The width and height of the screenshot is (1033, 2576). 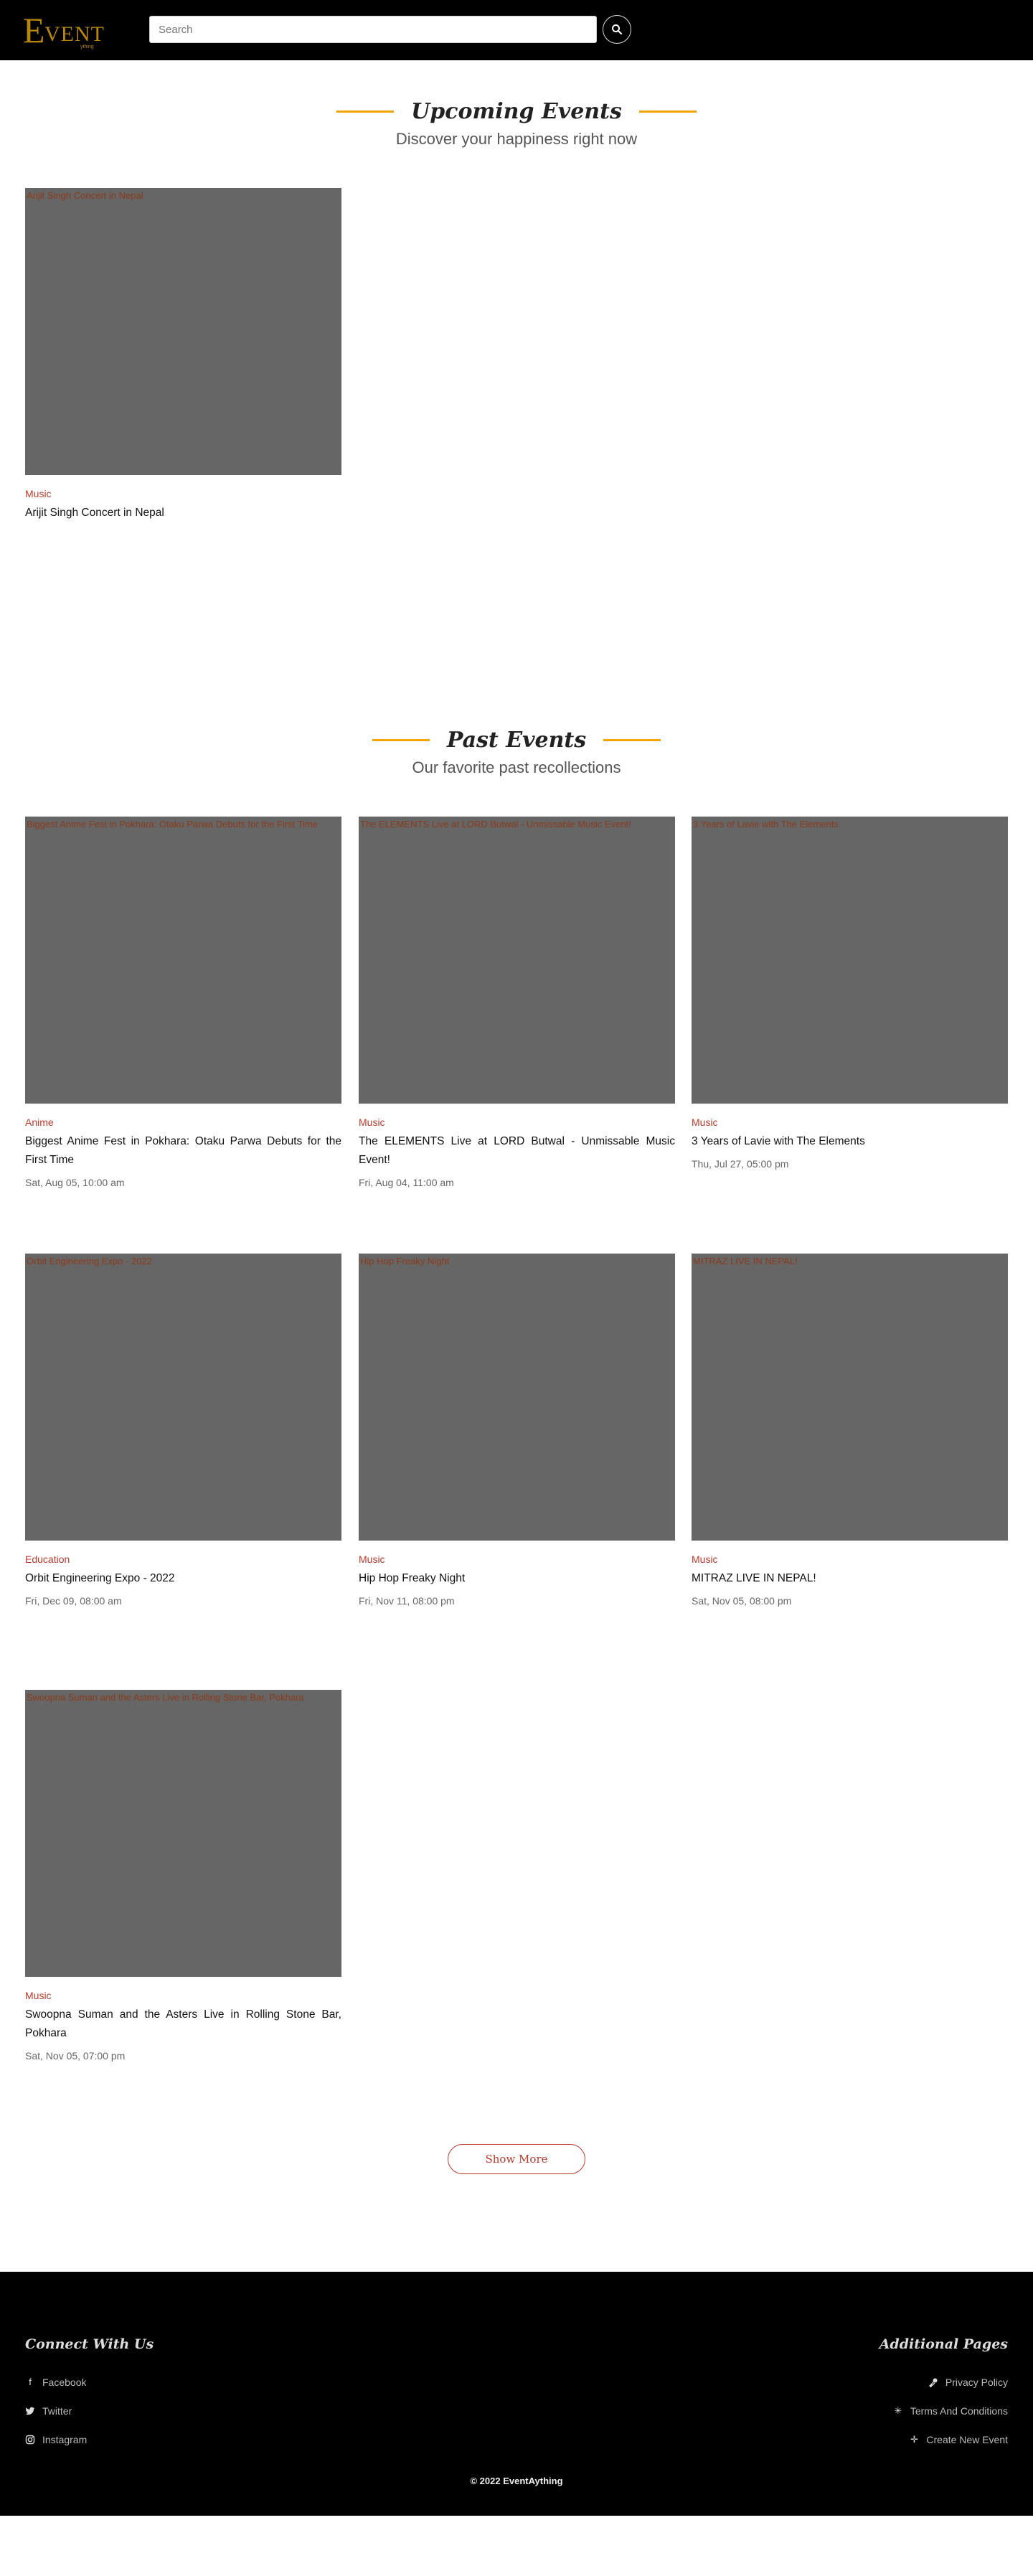 I want to click on event-date: Sat, Aug 05, 10:00 am, so click(x=75, y=1182).